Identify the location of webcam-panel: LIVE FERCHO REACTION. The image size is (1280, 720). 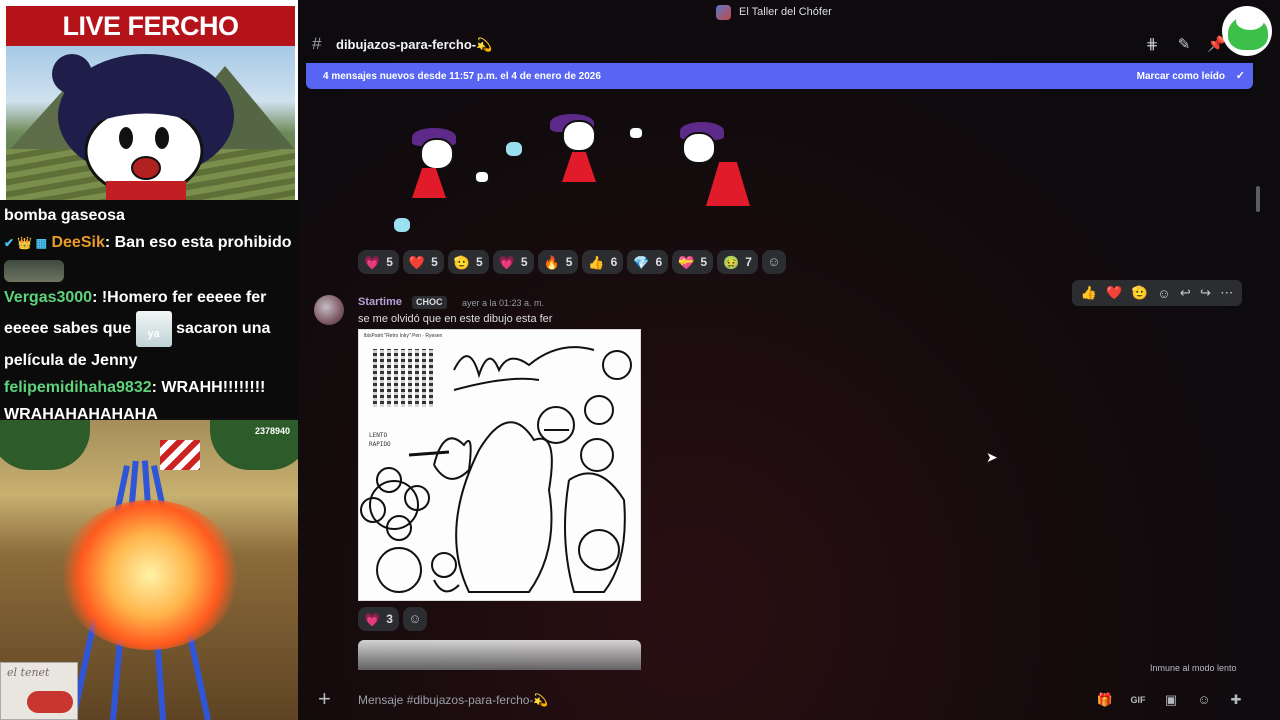
(149, 104).